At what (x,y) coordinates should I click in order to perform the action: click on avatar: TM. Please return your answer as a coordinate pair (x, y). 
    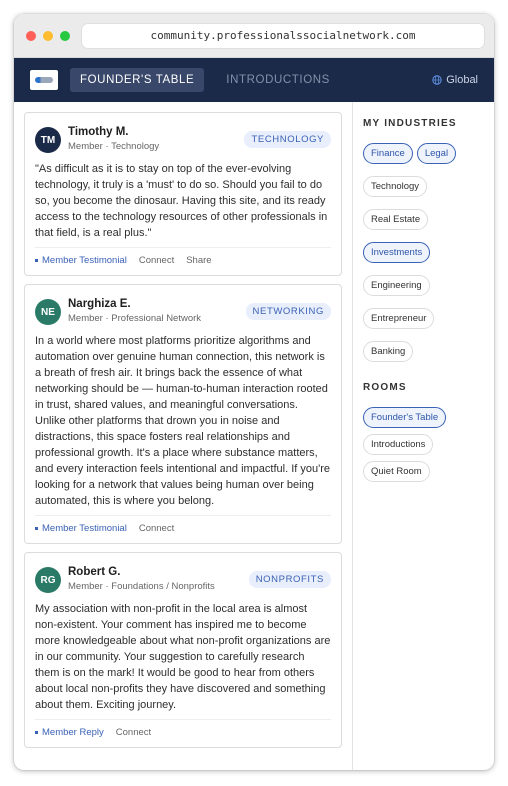
    Looking at the image, I should click on (48, 140).